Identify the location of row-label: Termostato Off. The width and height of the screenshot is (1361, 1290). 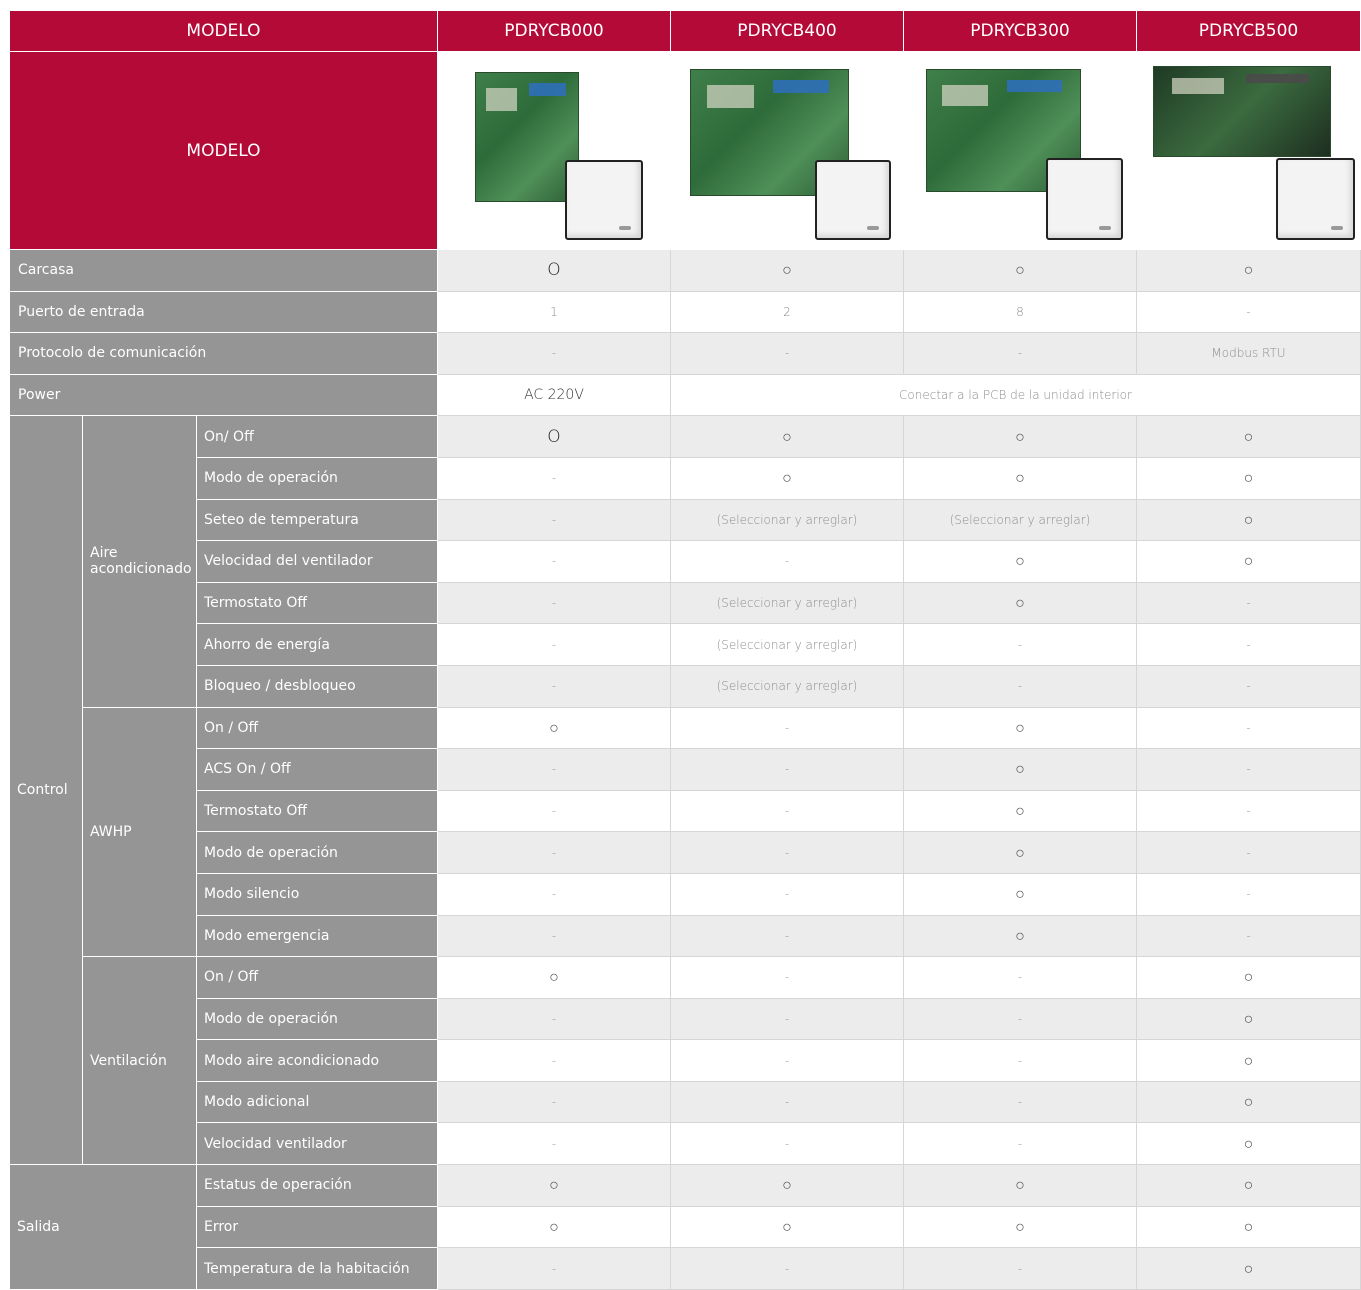
(317, 603).